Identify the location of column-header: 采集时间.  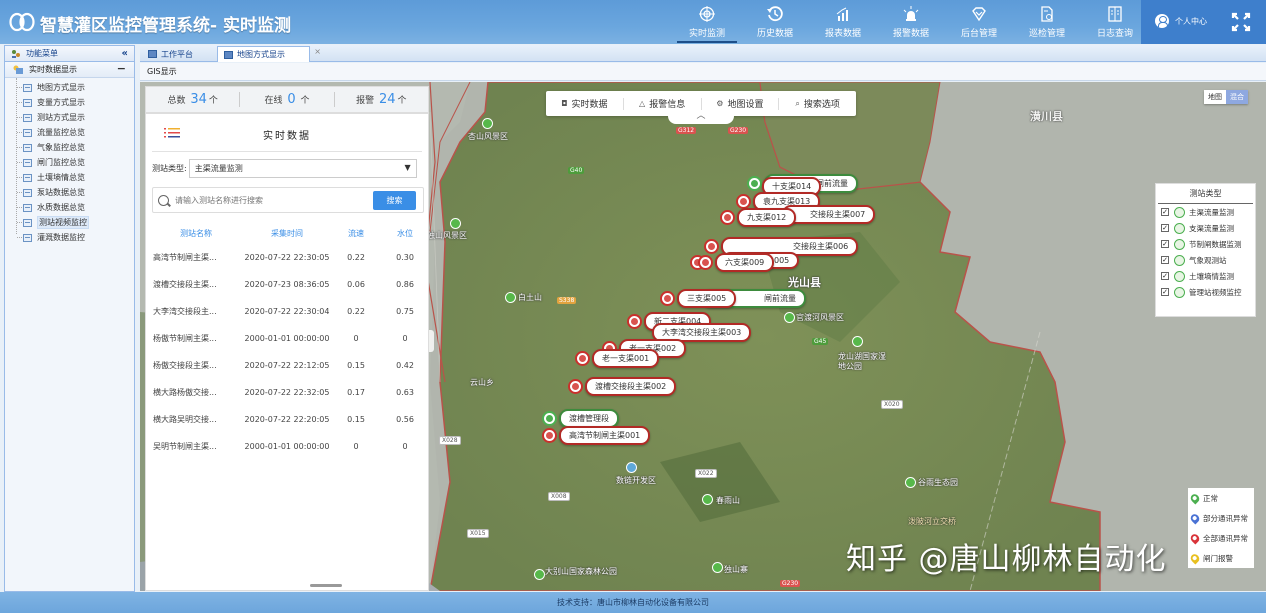
(287, 233).